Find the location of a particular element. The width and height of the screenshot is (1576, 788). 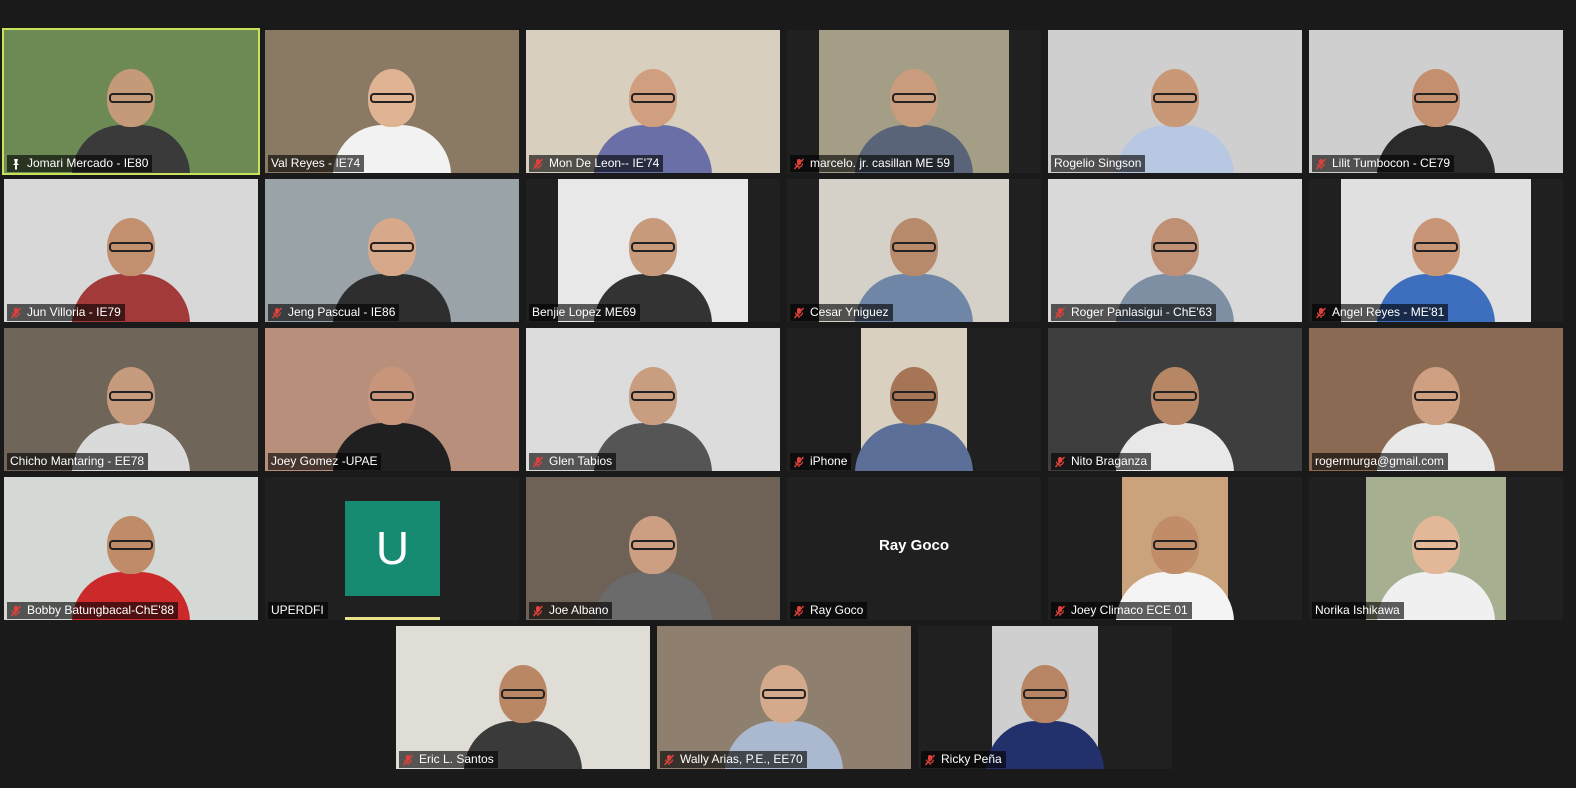

participant-name-label: Lilit Tumbocon - CE79 is located at coordinates (1383, 163).